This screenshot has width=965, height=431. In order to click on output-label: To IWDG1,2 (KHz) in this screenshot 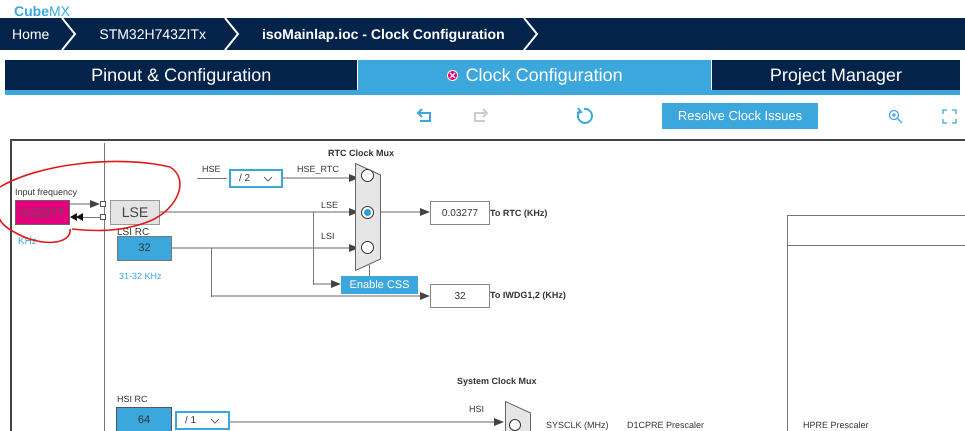, I will do `click(528, 295)`.